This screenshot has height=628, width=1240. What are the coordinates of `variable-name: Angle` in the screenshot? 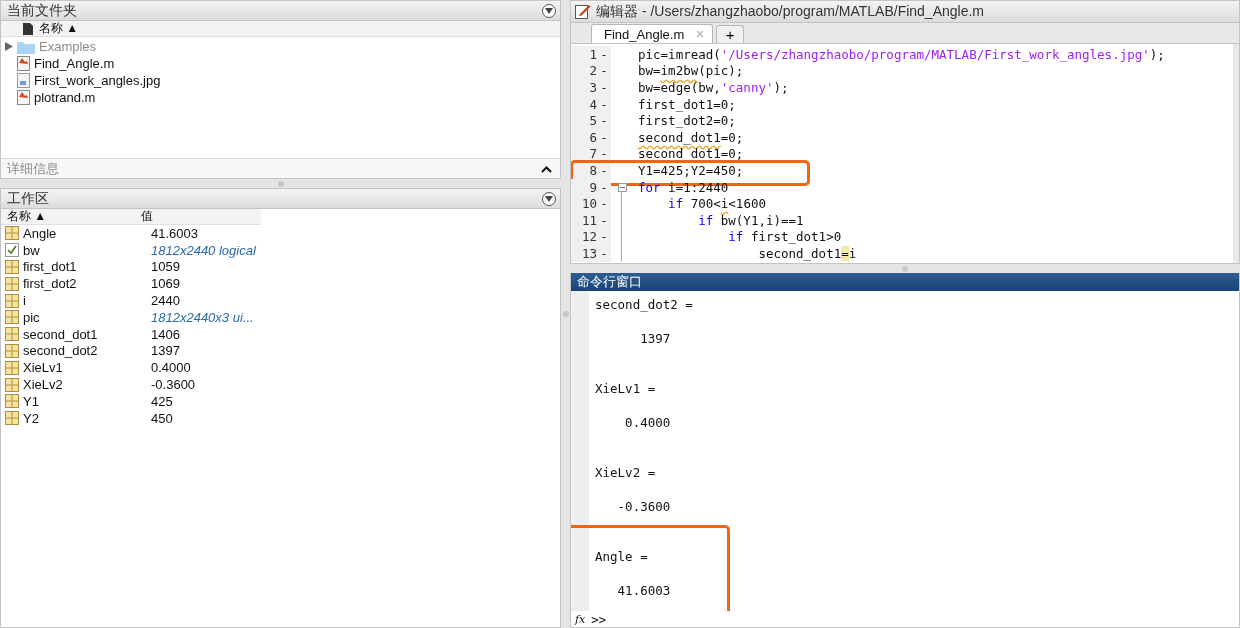 It's located at (87, 233).